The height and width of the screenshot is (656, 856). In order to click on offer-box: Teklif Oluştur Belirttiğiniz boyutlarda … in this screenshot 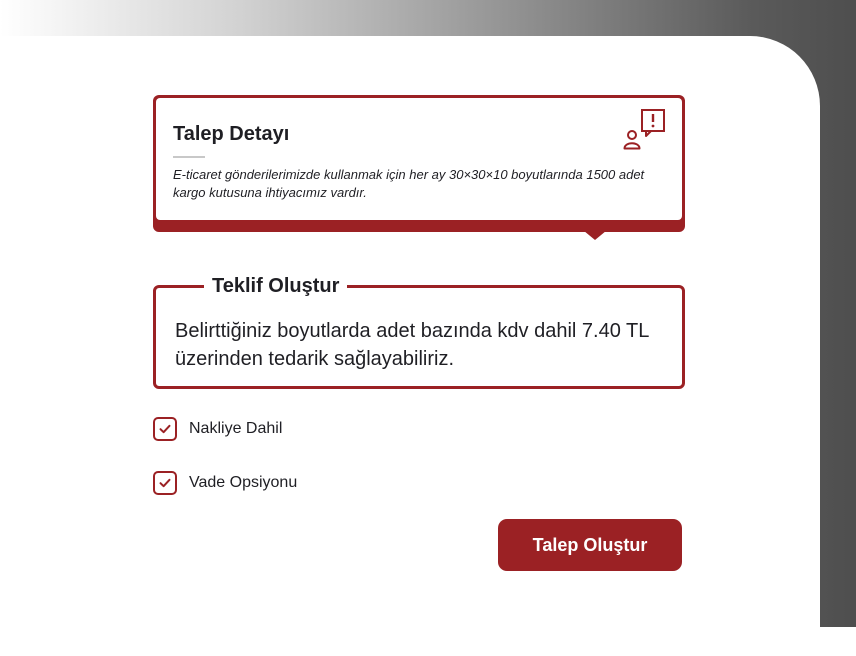, I will do `click(419, 331)`.